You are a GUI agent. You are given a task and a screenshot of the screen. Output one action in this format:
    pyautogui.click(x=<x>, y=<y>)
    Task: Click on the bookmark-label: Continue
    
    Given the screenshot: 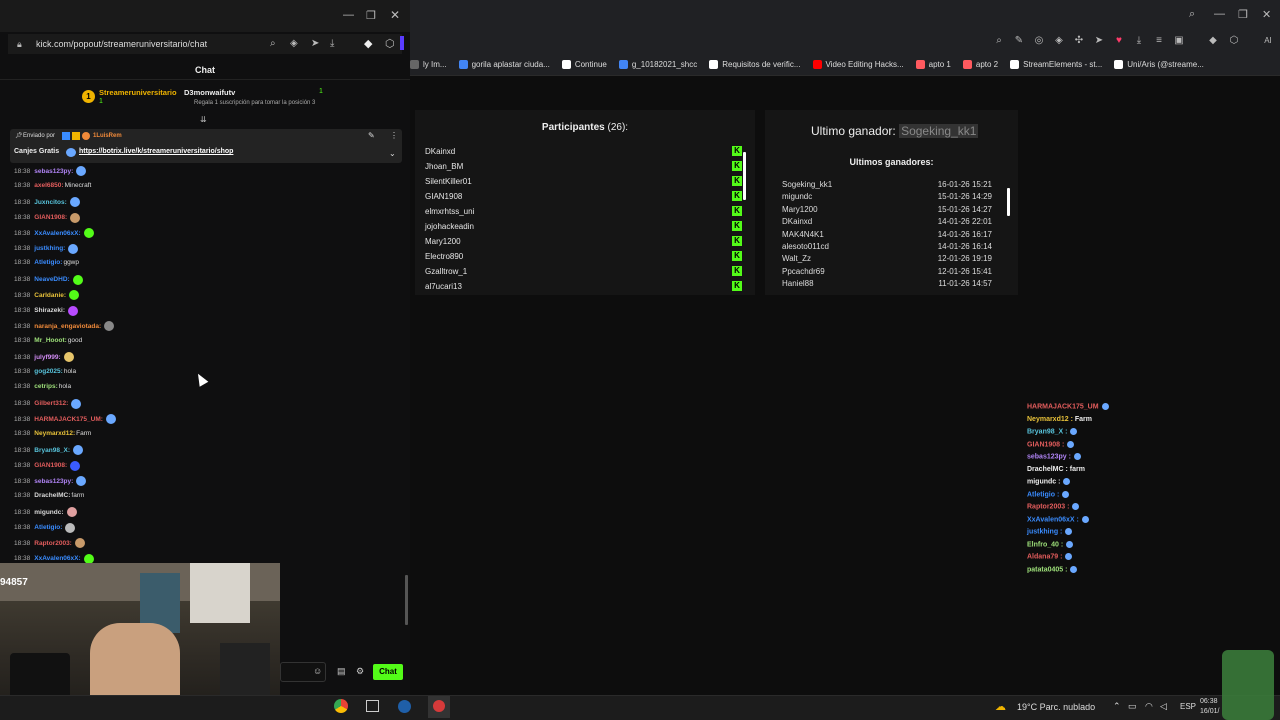 What is the action you would take?
    pyautogui.click(x=590, y=64)
    